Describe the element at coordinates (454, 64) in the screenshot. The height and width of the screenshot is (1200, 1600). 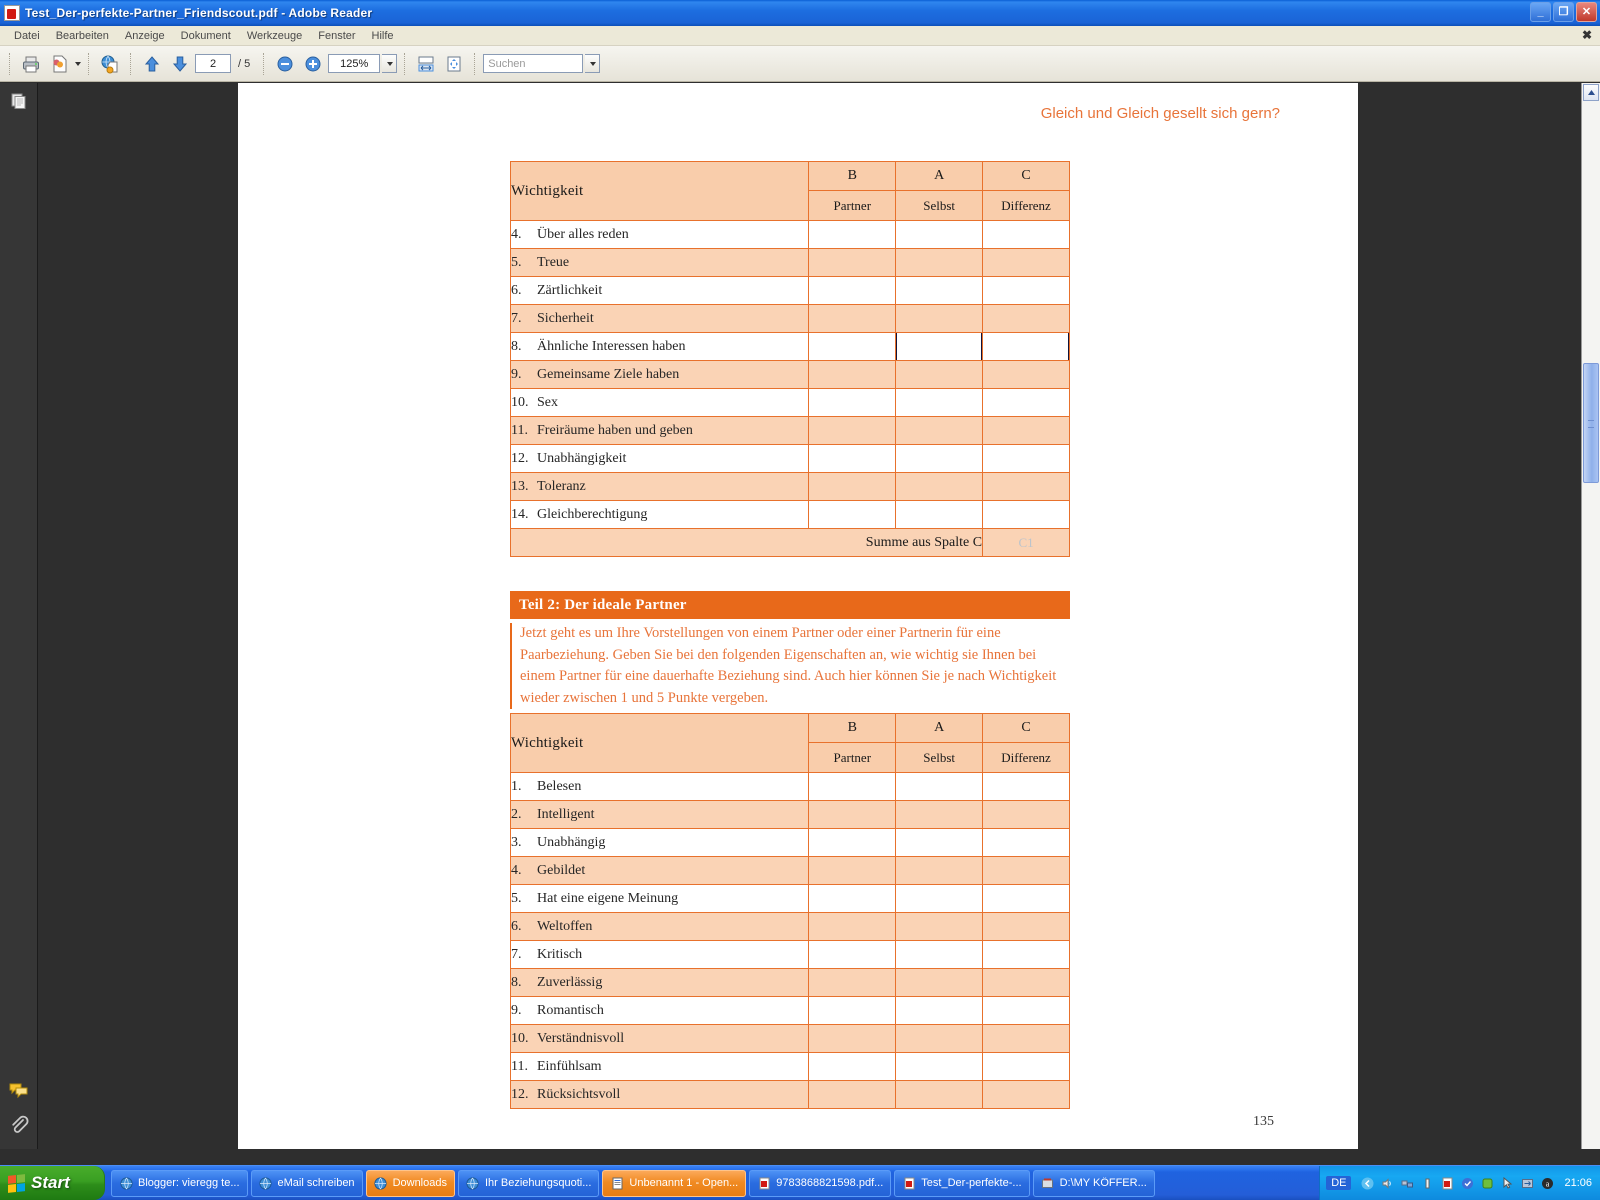
I see `fit-page-icon` at that location.